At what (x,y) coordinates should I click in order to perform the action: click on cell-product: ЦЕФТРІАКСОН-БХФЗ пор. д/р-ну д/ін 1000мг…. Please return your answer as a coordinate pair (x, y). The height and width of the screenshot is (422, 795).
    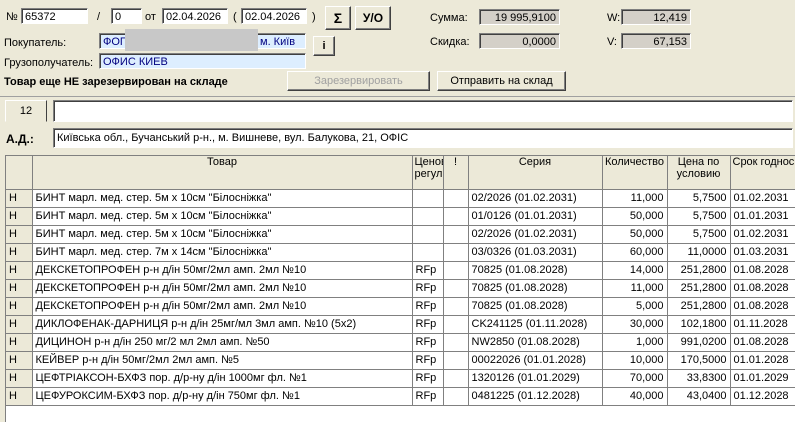
    Looking at the image, I should click on (222, 378).